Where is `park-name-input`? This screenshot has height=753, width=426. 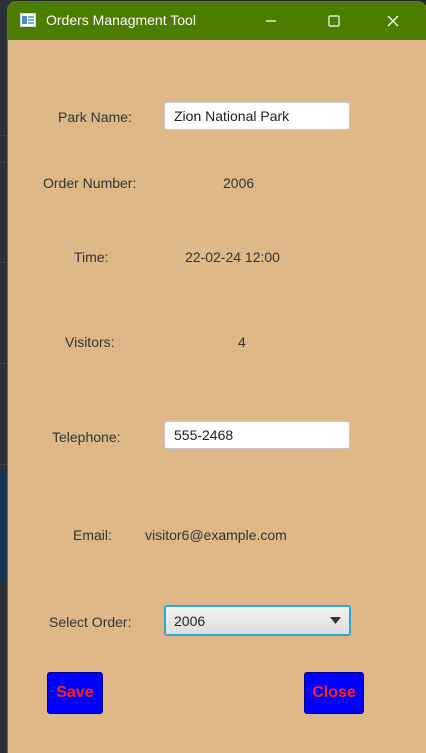 park-name-input is located at coordinates (257, 116).